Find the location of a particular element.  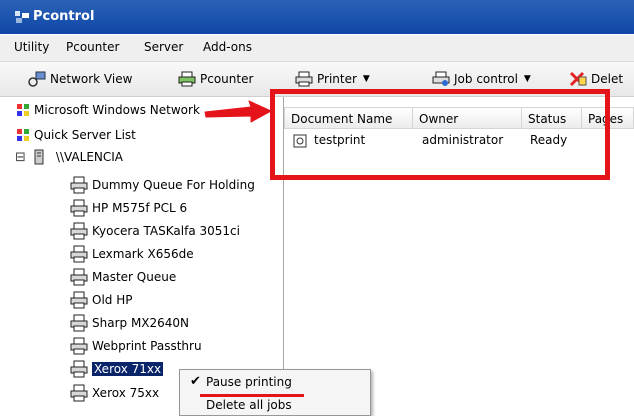

delete-button: Delet is located at coordinates (596, 79).